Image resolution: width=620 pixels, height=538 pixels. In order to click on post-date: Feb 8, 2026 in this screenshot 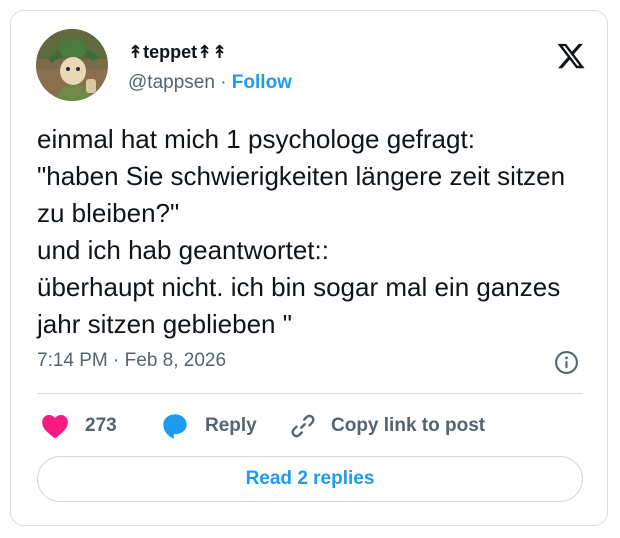, I will do `click(175, 360)`.